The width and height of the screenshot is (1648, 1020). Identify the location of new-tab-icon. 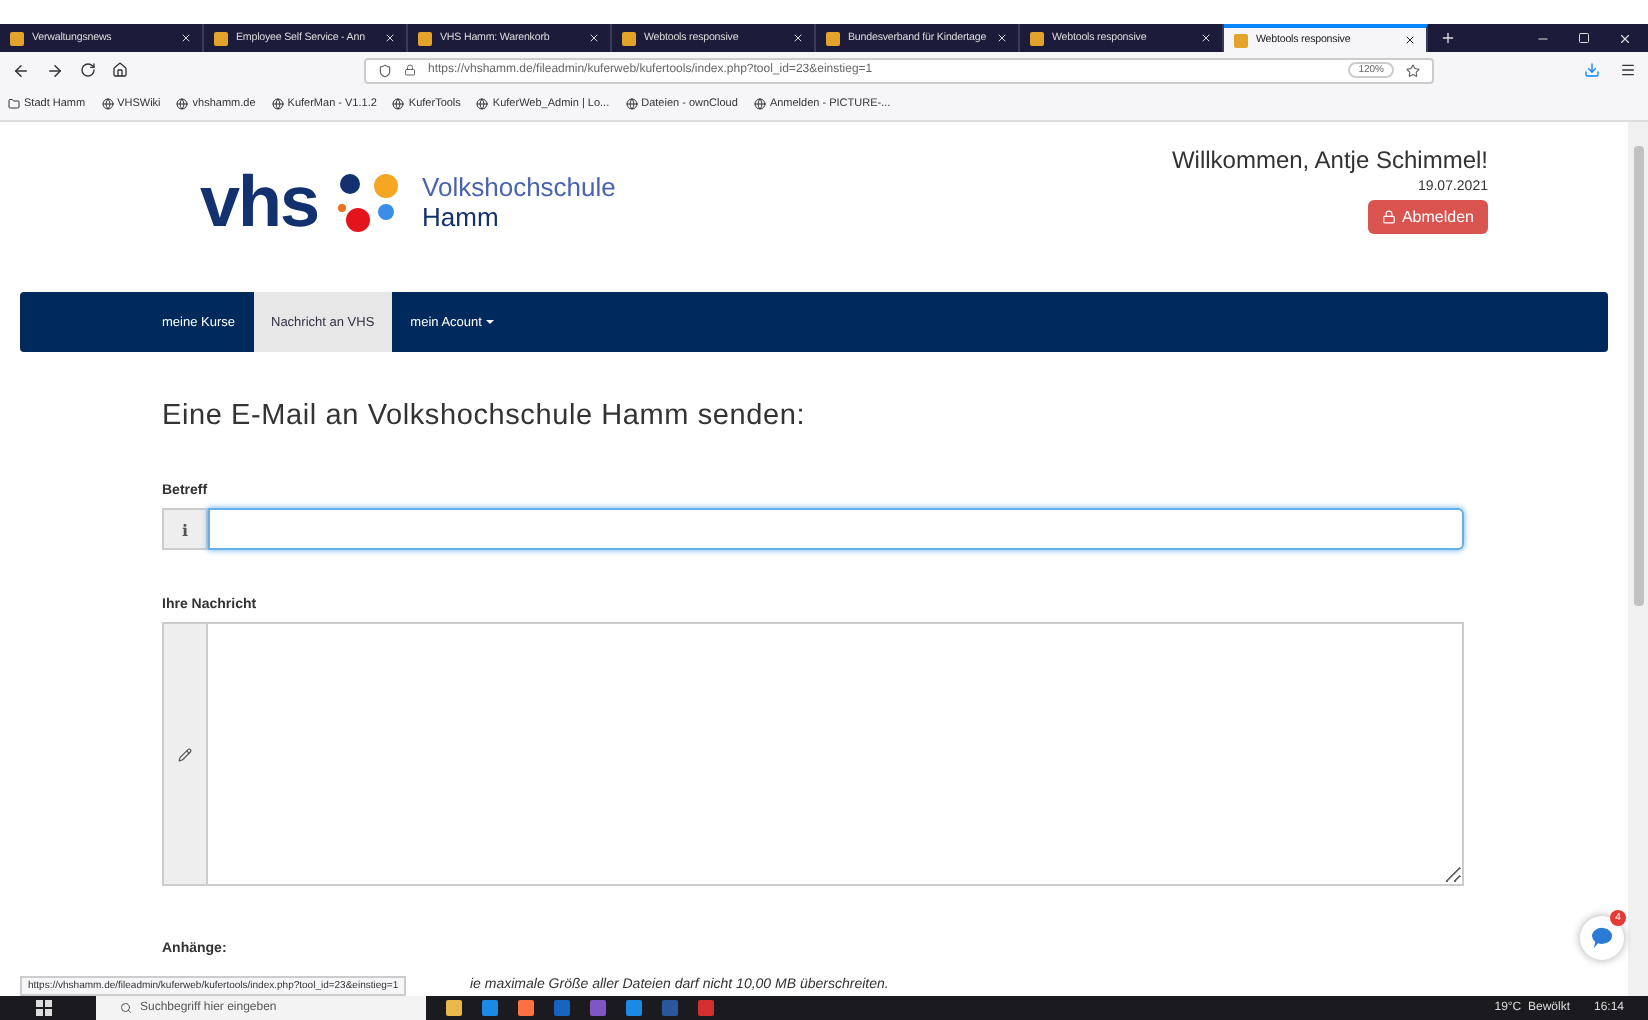
(1448, 38).